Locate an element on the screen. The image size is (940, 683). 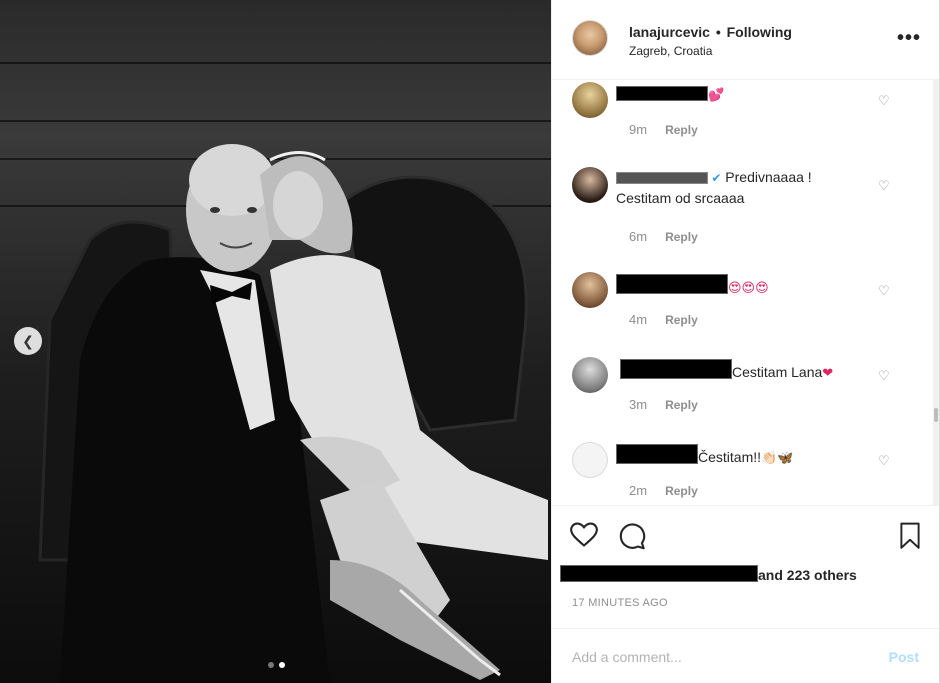
comment-meta: 9m Reply is located at coordinates (663, 129).